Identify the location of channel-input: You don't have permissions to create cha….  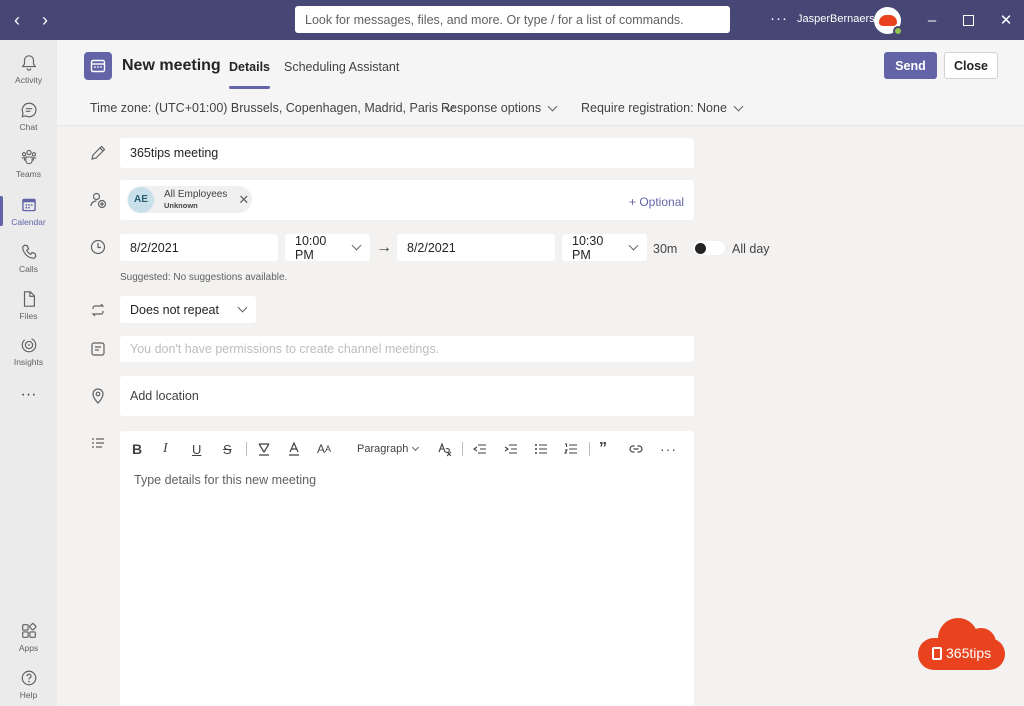
(407, 349).